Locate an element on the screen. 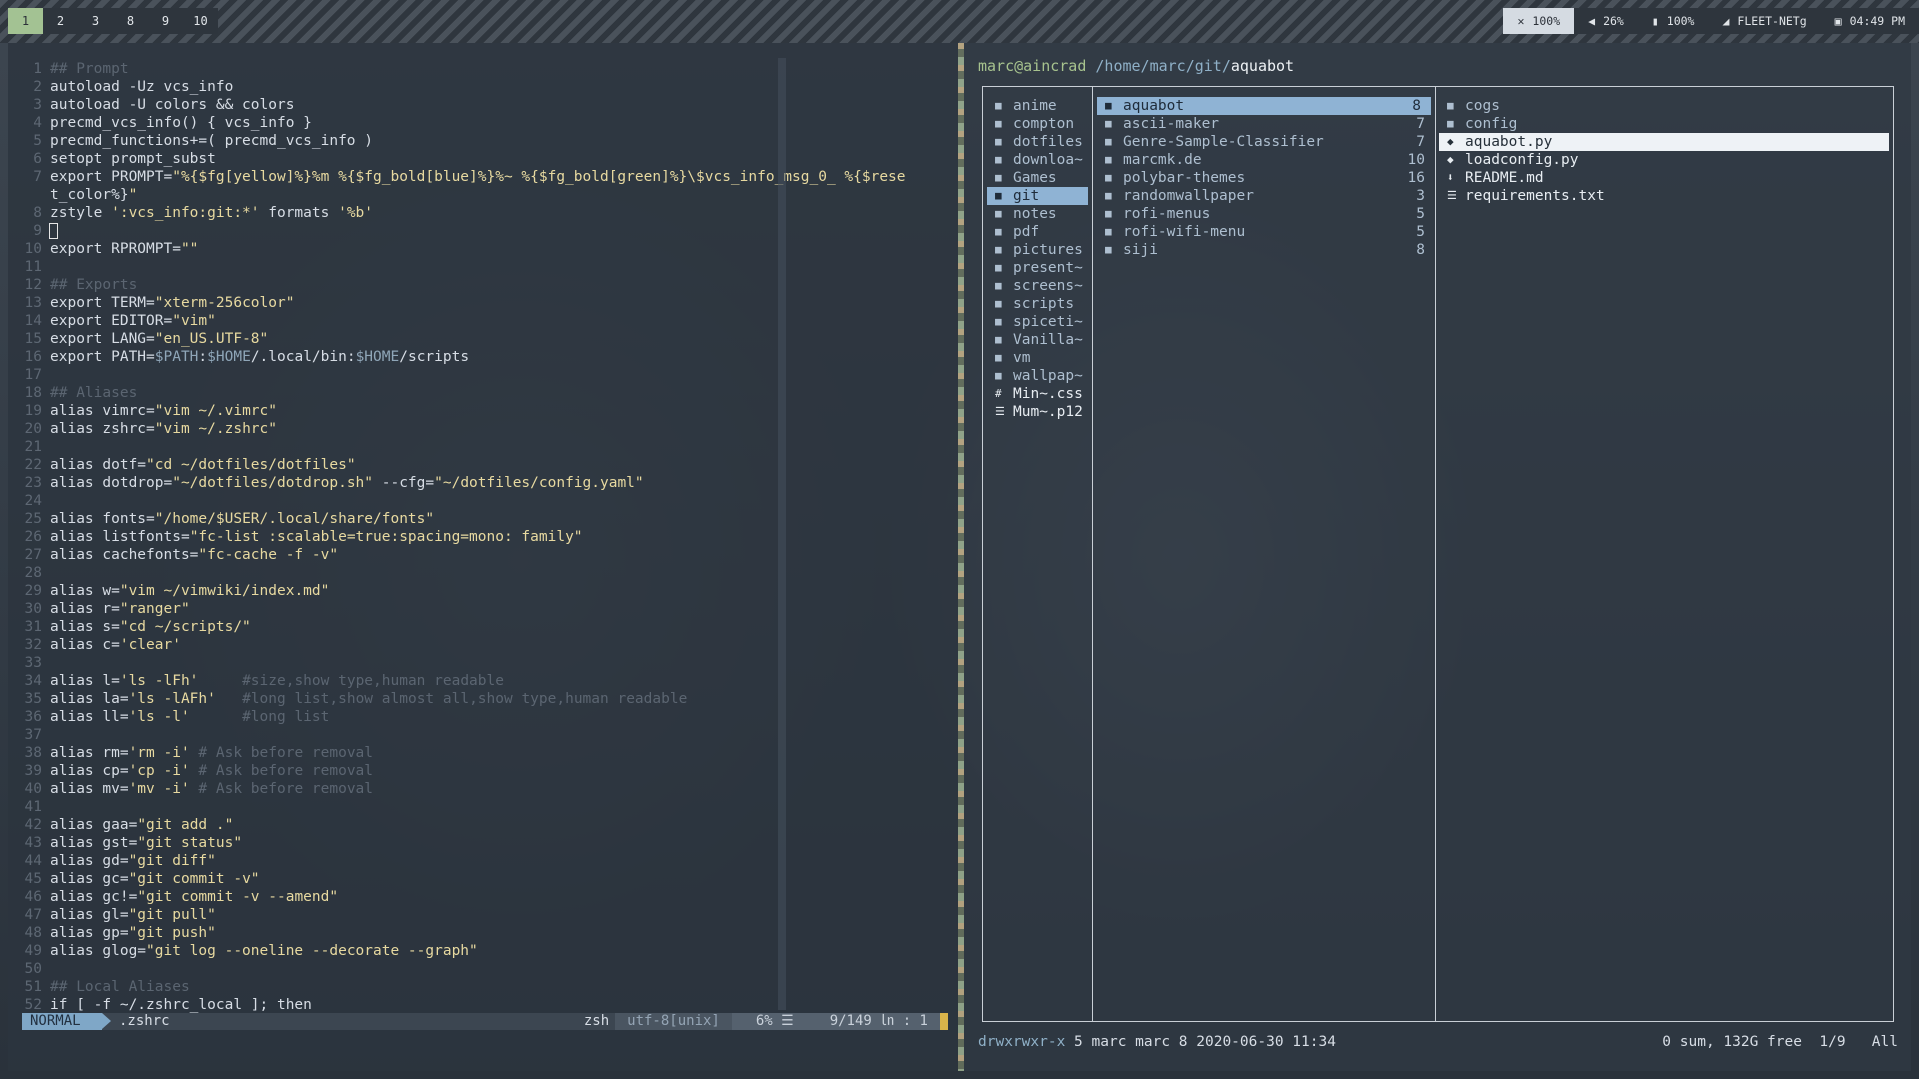  code-line: 15 export LANG="en_US.UTF-8" is located at coordinates (475, 339).